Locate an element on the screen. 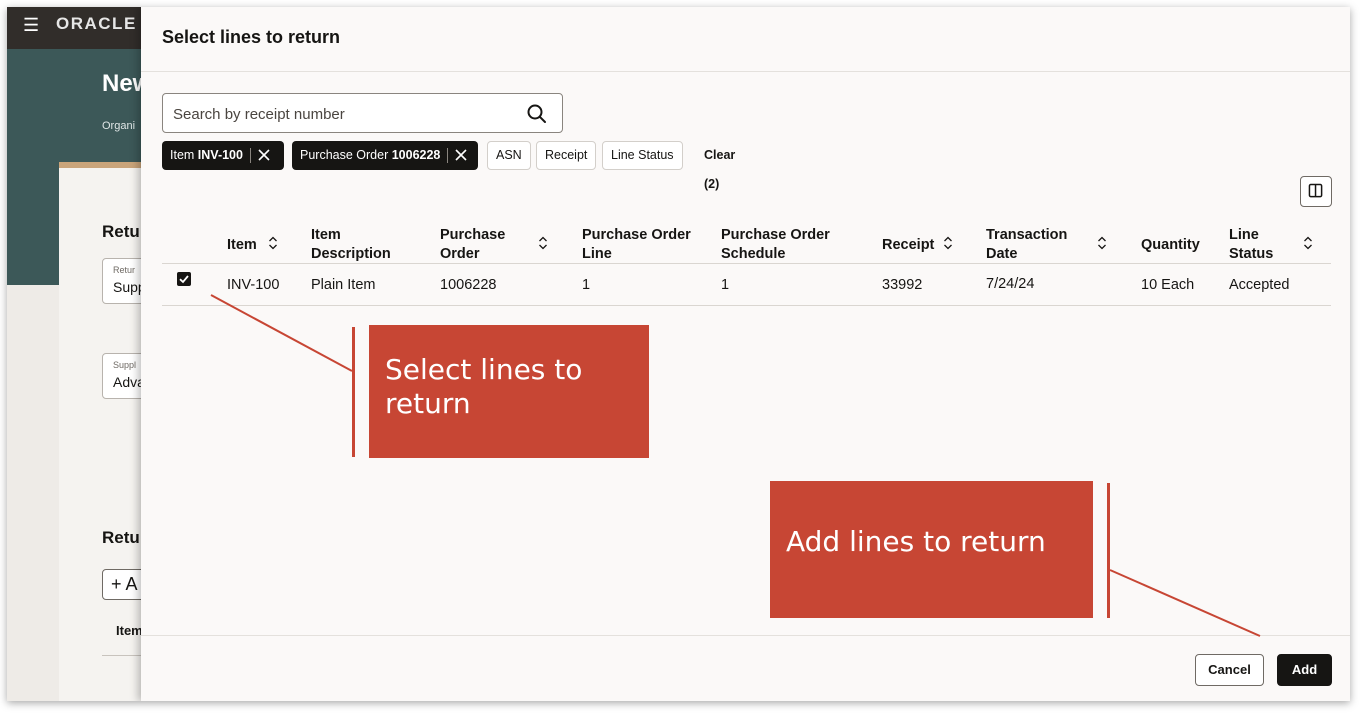 This screenshot has height=722, width=1368. clear-filters-link: Clear (2) is located at coordinates (719, 170).